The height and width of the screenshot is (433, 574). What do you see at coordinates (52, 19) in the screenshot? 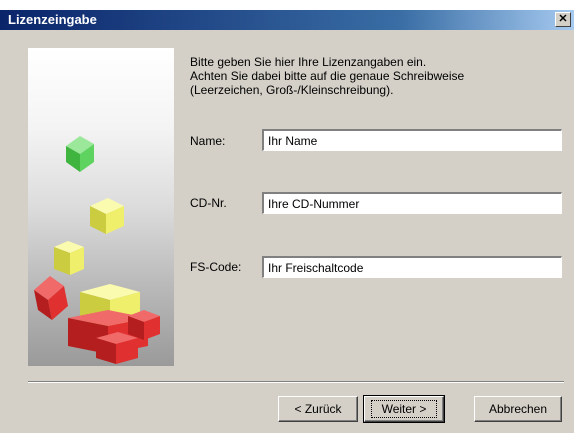
I see `window-title: Lizenzeingabe` at bounding box center [52, 19].